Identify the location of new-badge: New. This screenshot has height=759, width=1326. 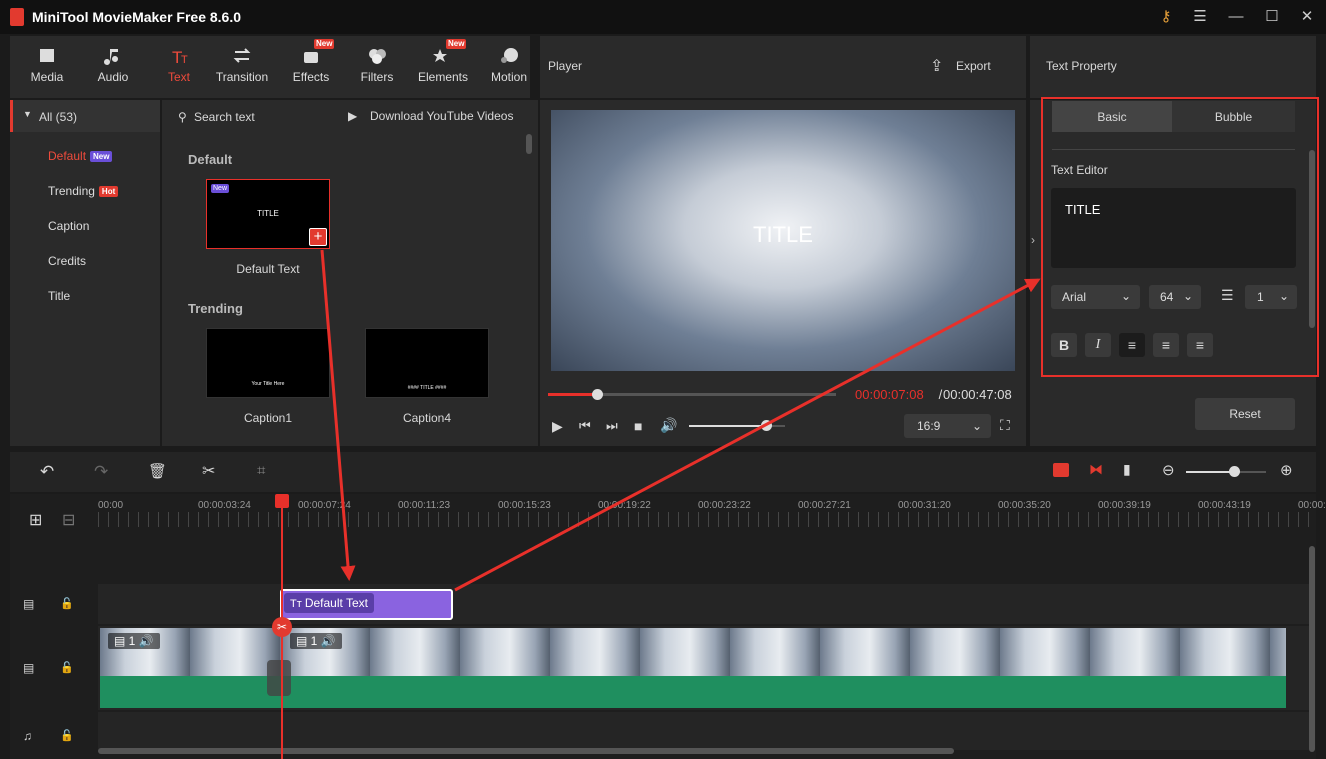
(324, 44).